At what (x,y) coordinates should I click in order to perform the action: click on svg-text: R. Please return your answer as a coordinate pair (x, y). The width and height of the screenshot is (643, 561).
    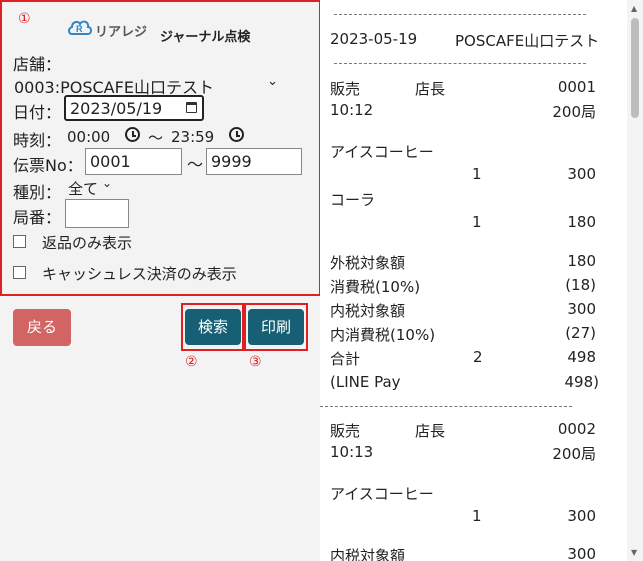
    Looking at the image, I should click on (79, 29).